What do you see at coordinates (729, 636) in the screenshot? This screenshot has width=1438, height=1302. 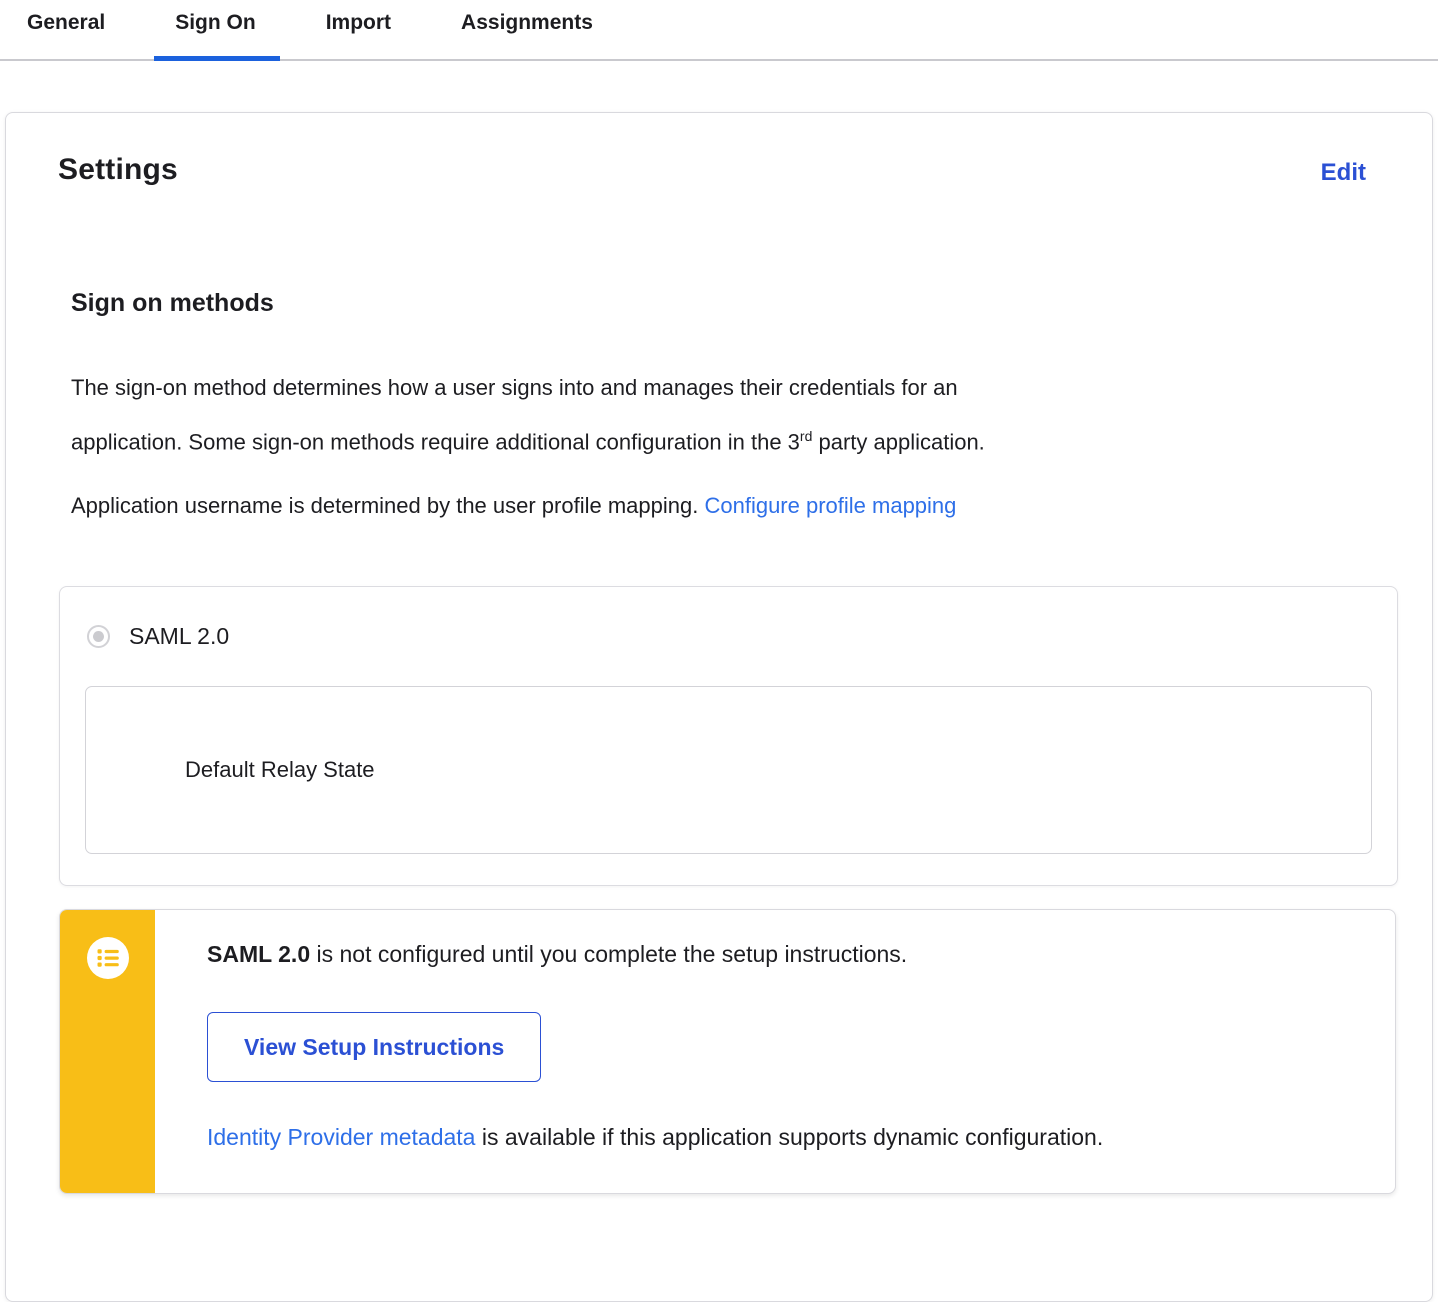 I see `saml-radio-row: SAML 2.0` at bounding box center [729, 636].